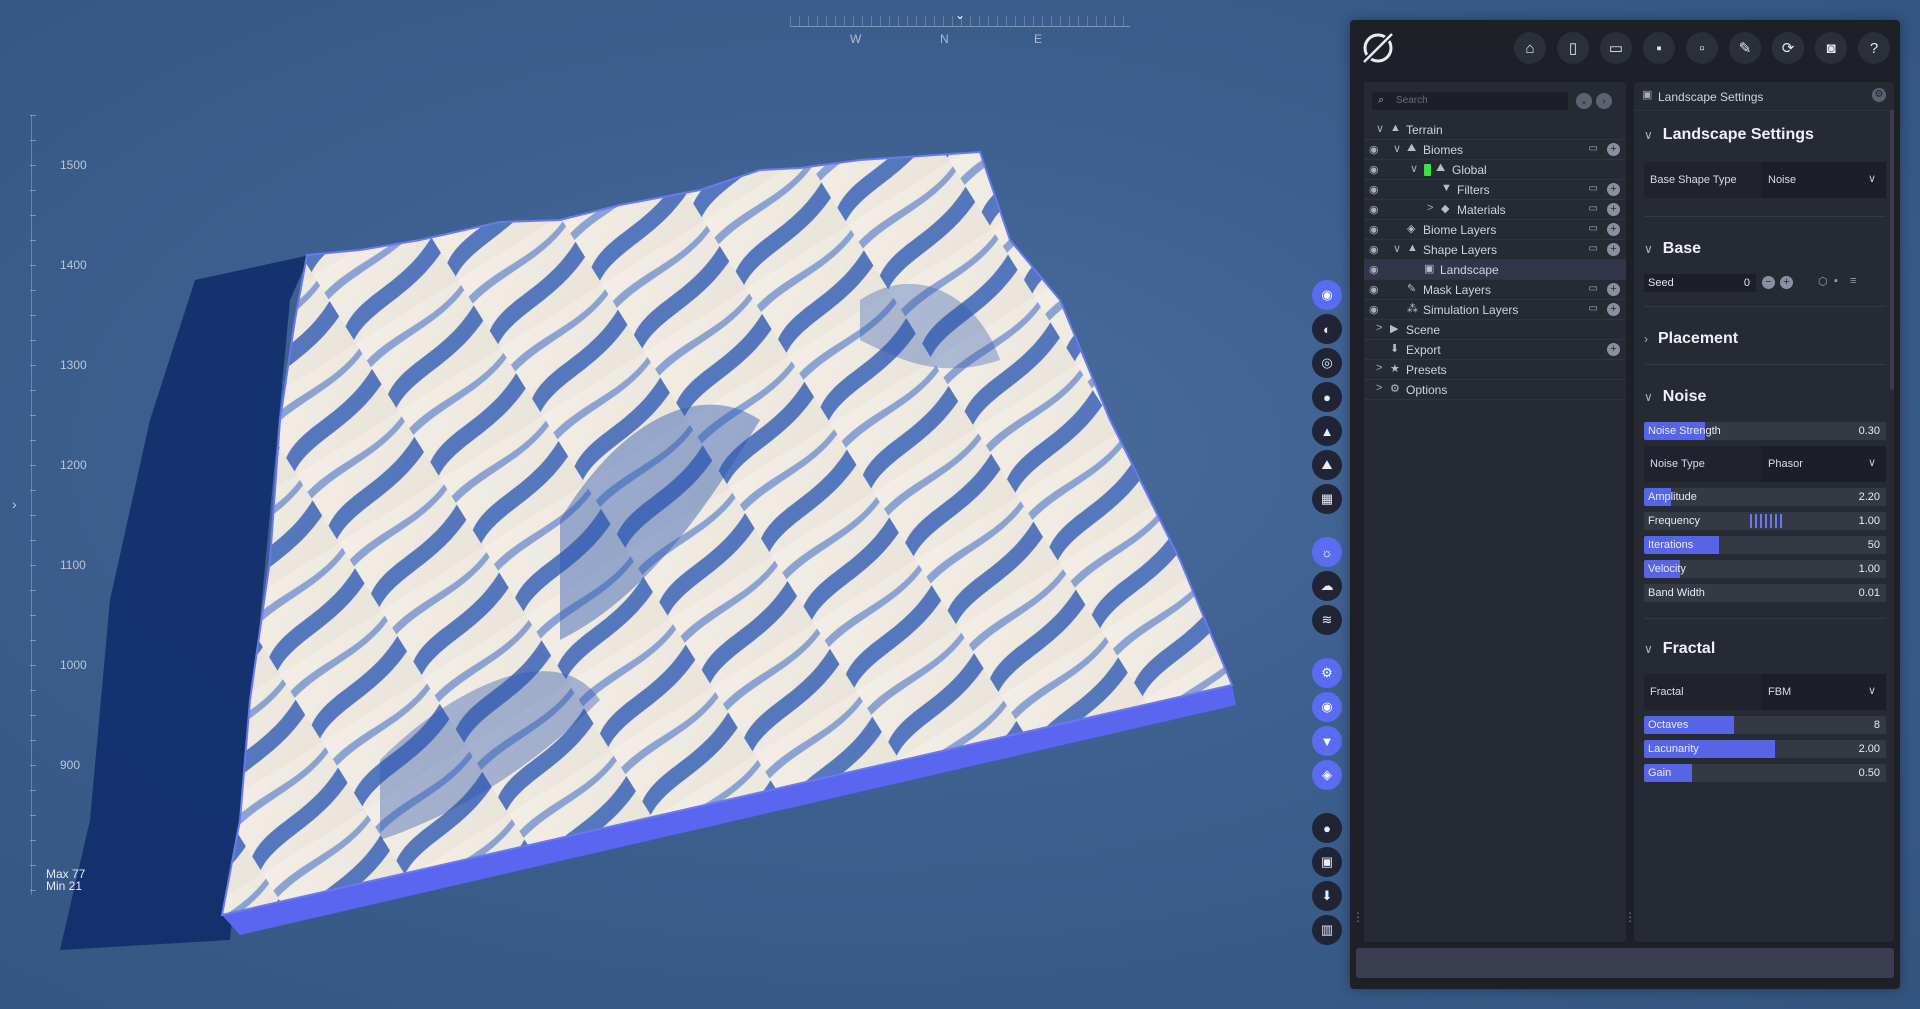  What do you see at coordinates (1470, 101) in the screenshot?
I see `tree-search: ⌕ Search` at bounding box center [1470, 101].